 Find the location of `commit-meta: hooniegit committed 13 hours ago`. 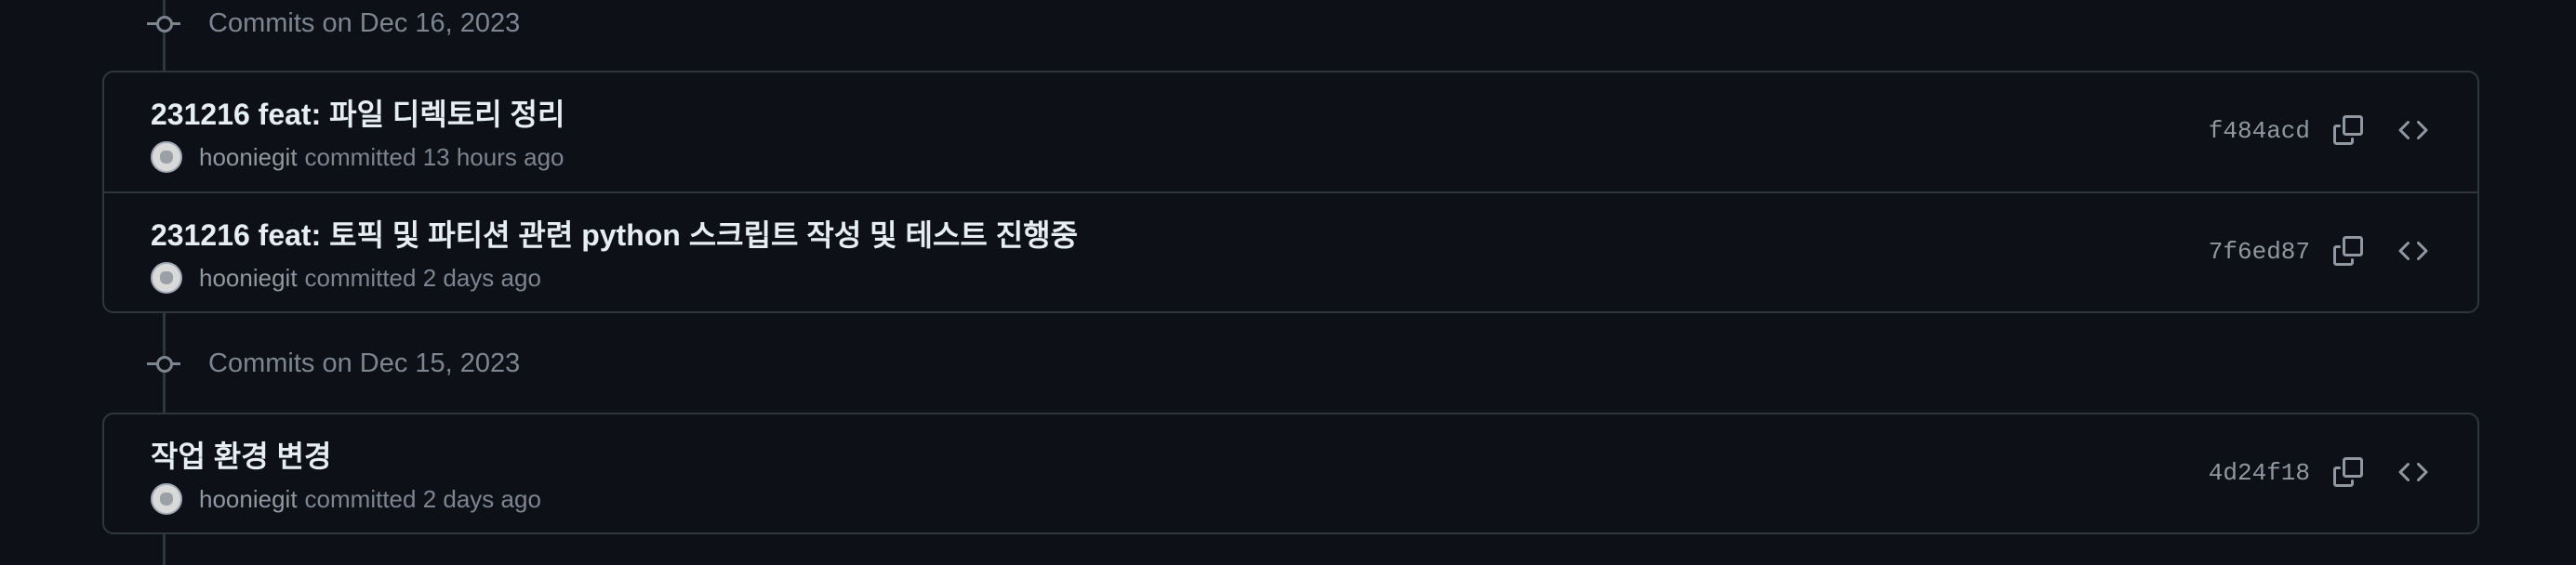

commit-meta: hooniegit committed 13 hours ago is located at coordinates (357, 157).